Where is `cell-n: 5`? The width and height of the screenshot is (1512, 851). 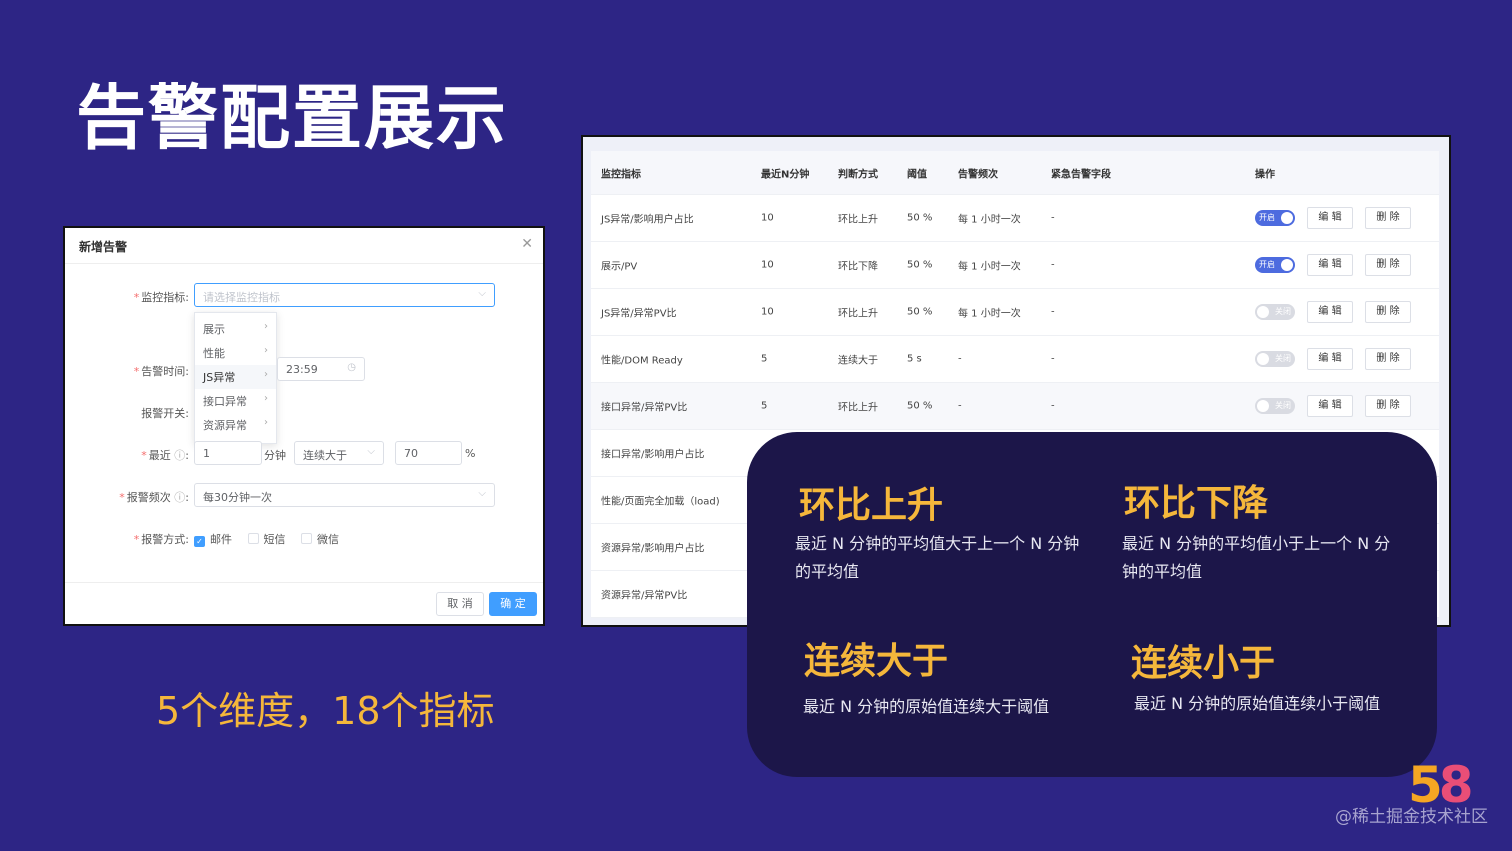 cell-n: 5 is located at coordinates (764, 406).